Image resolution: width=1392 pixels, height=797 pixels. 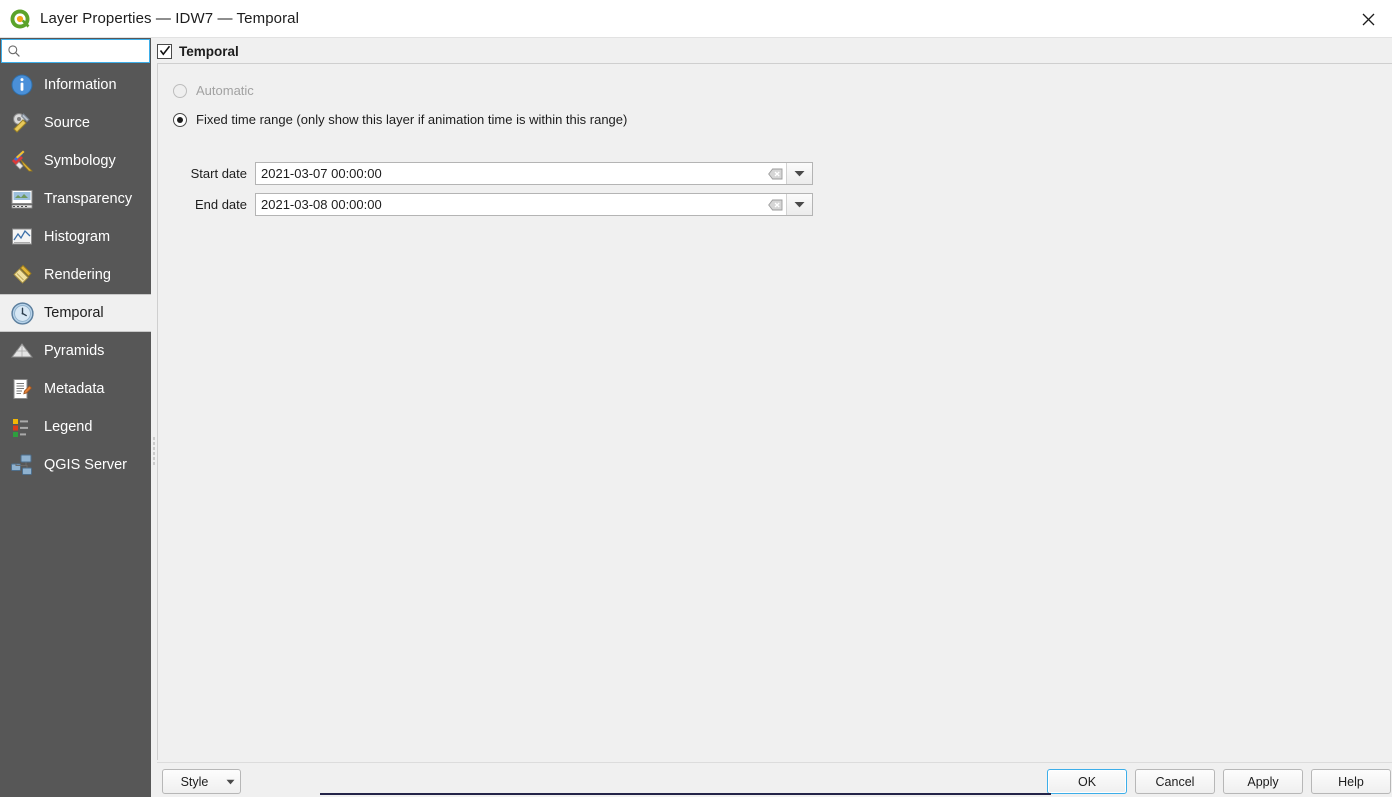 I want to click on end-date-input: 2021-03-08 00:00:00, so click(x=534, y=204).